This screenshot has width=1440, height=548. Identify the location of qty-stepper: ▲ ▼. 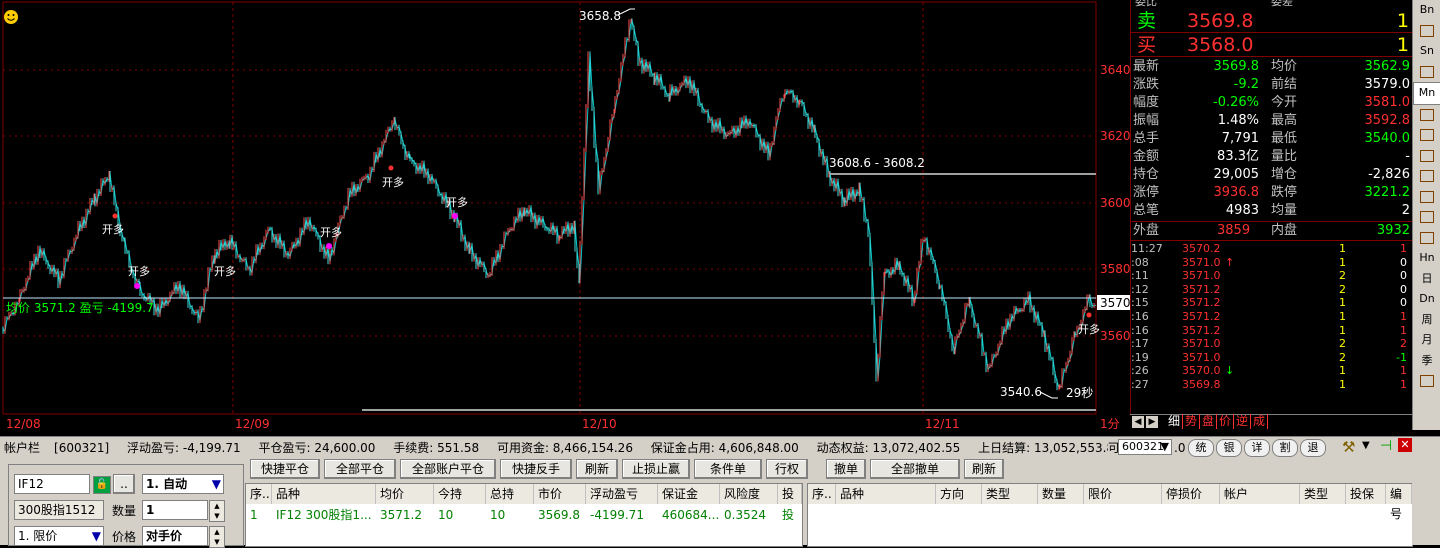
(217, 511).